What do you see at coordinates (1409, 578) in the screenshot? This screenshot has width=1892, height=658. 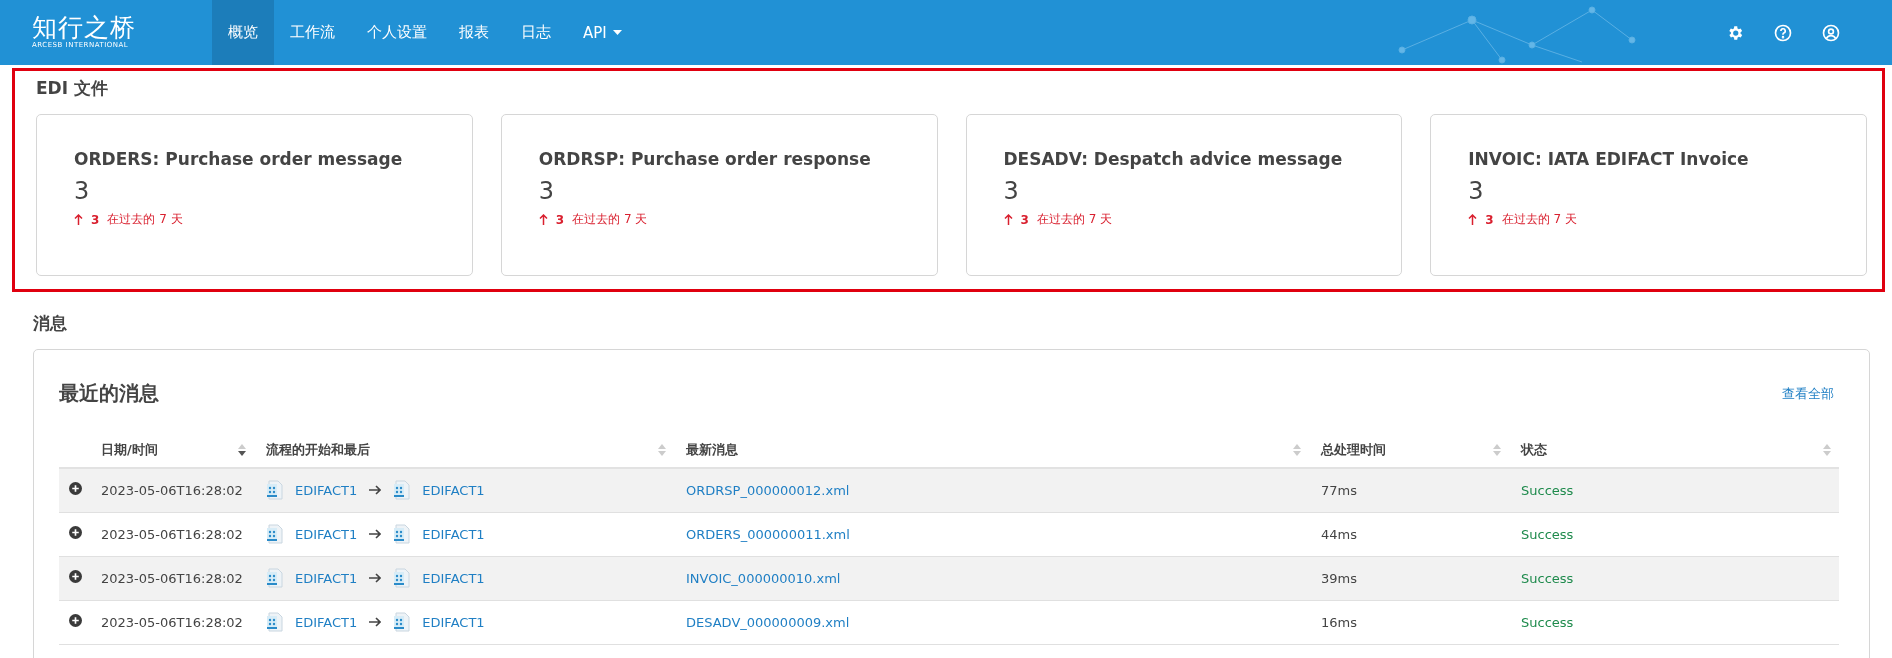 I see `table-cell: 39ms` at bounding box center [1409, 578].